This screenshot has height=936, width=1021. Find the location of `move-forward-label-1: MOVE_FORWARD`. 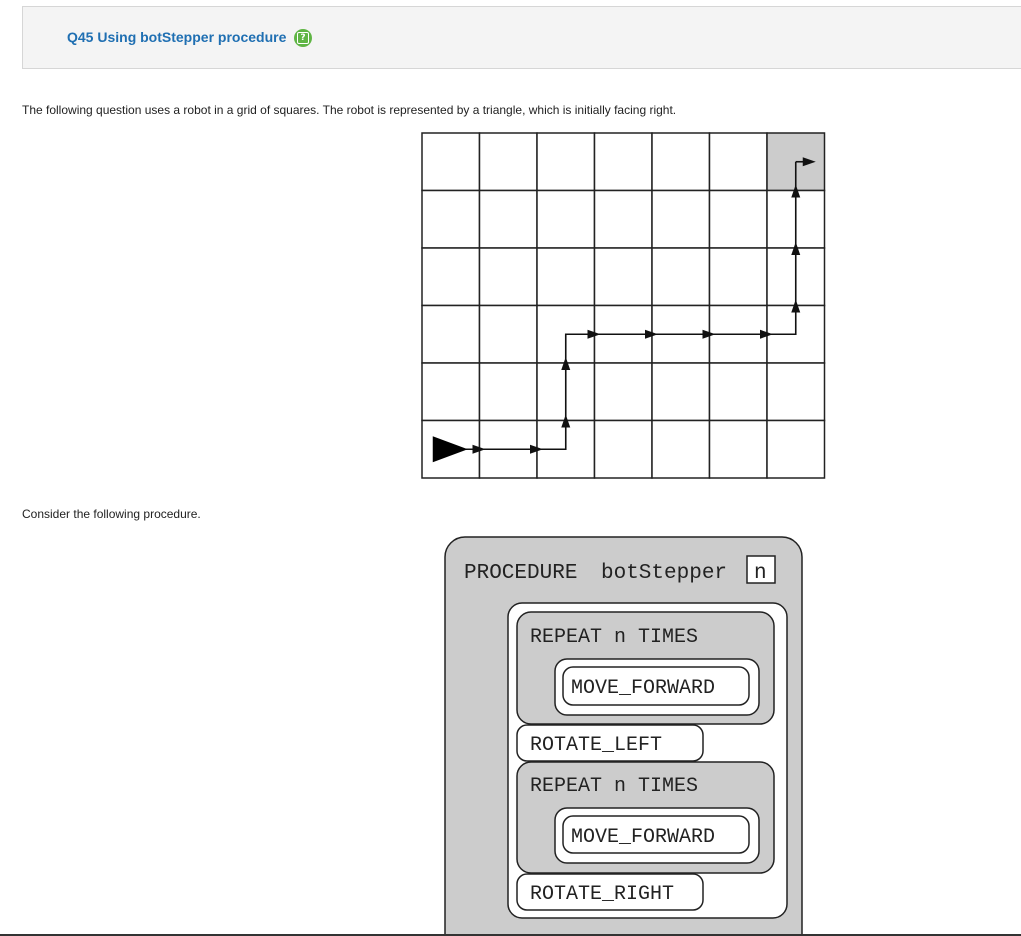

move-forward-label-1: MOVE_FORWARD is located at coordinates (643, 688).